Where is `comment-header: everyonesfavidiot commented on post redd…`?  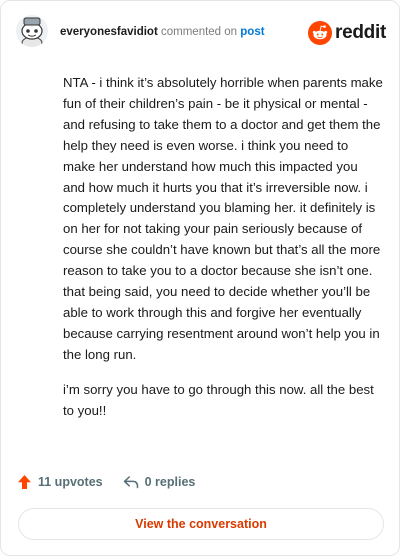
comment-header: everyonesfavidiot commented on post redd… is located at coordinates (201, 32).